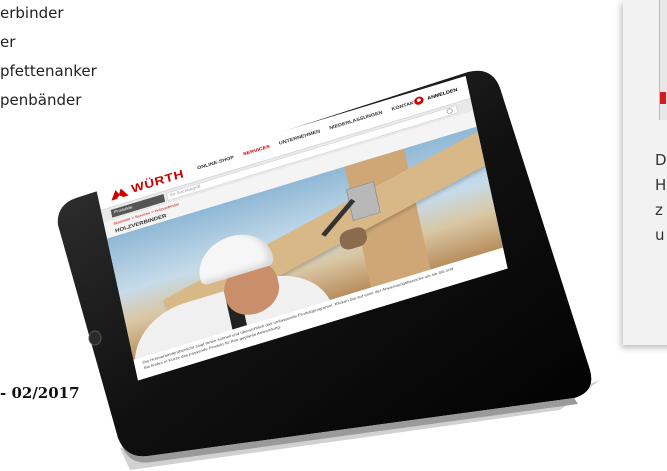  I want to click on user-icon, so click(419, 101).